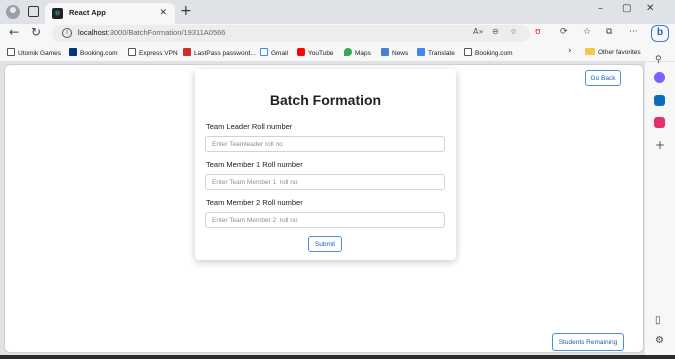 The width and height of the screenshot is (675, 359). What do you see at coordinates (254, 202) in the screenshot?
I see `team-member-2-label: Team Member 2 Roll number` at bounding box center [254, 202].